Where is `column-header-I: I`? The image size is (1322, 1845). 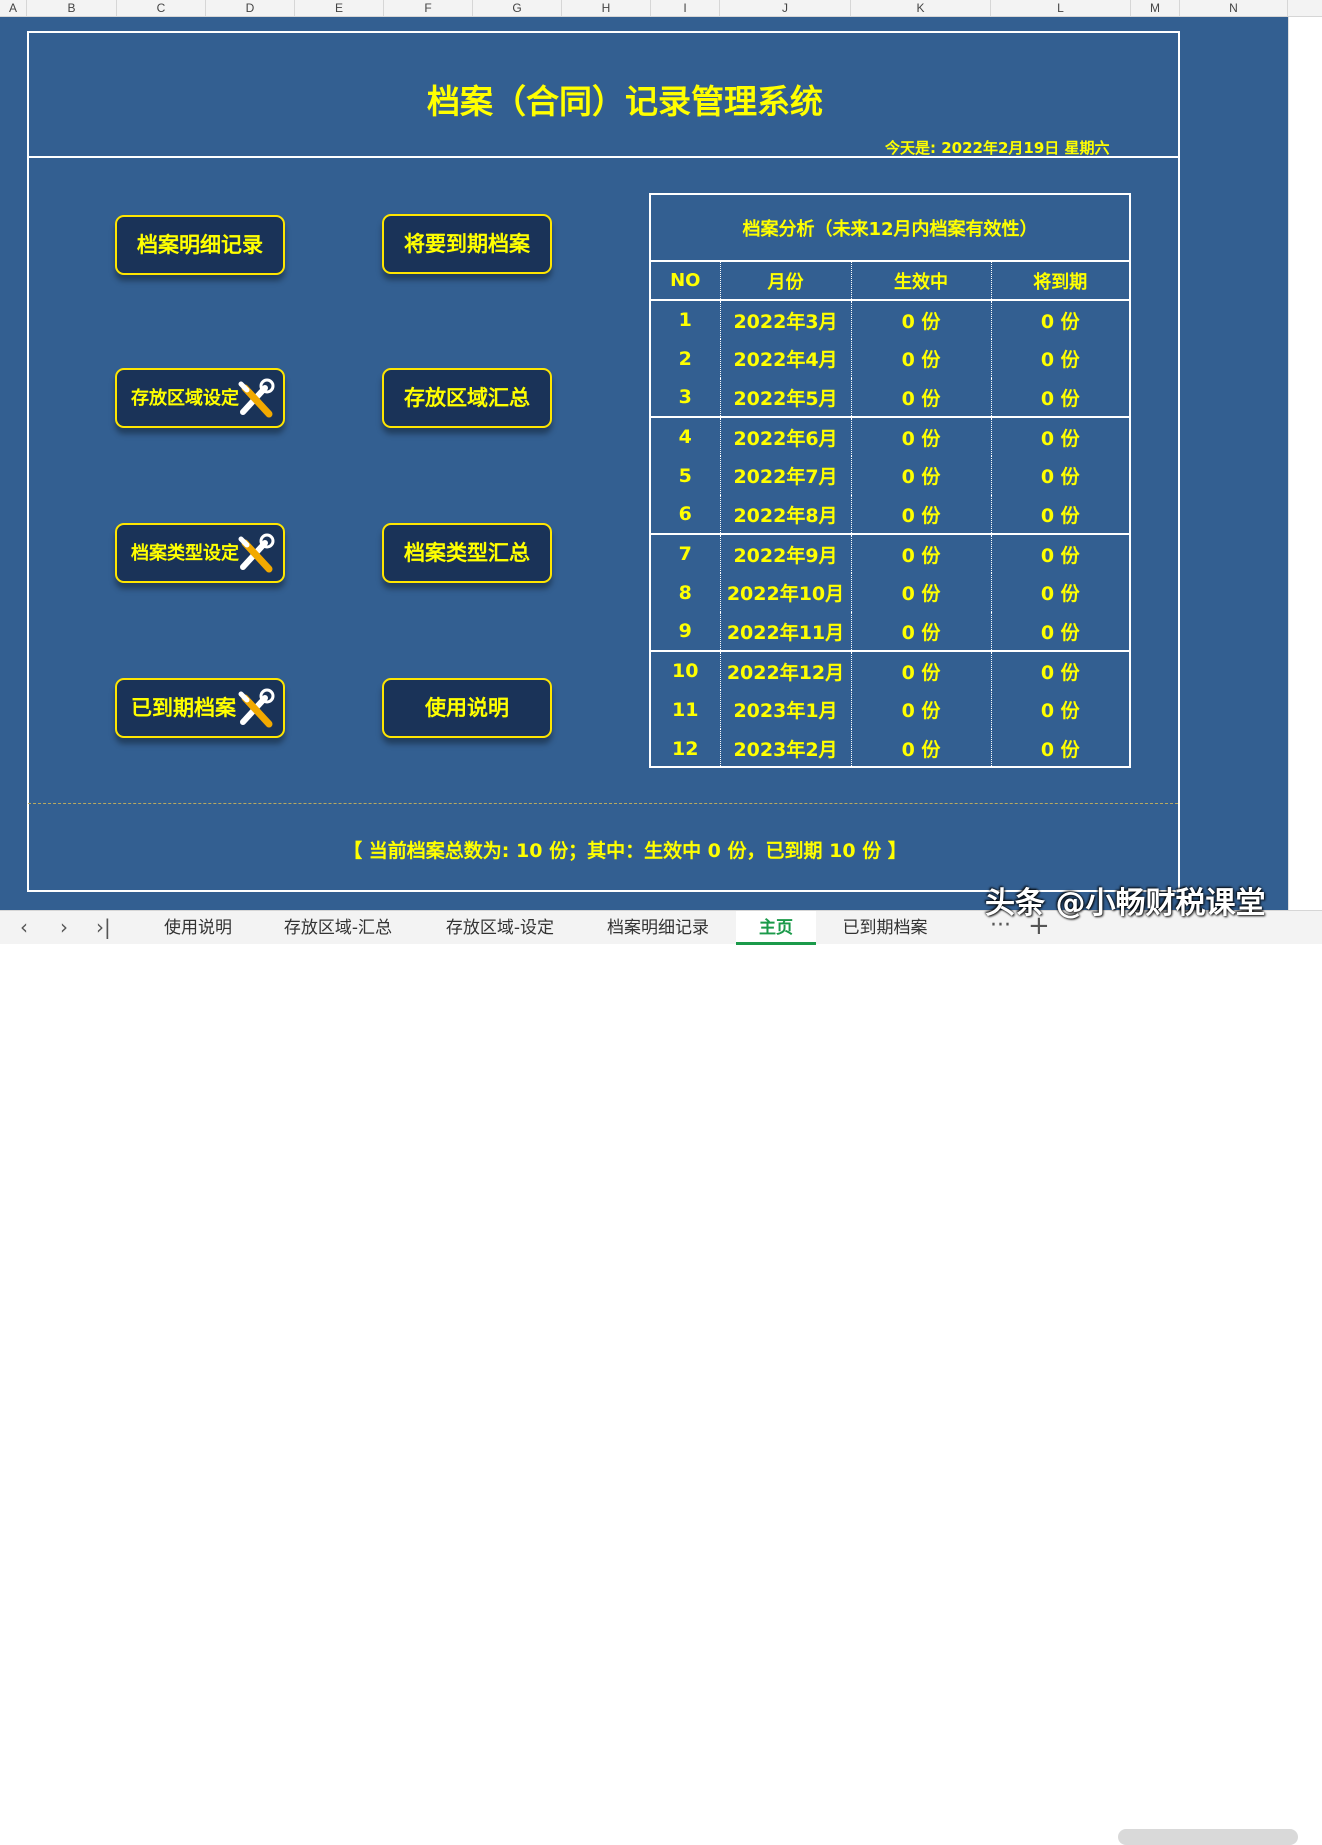
column-header-I: I is located at coordinates (685, 8).